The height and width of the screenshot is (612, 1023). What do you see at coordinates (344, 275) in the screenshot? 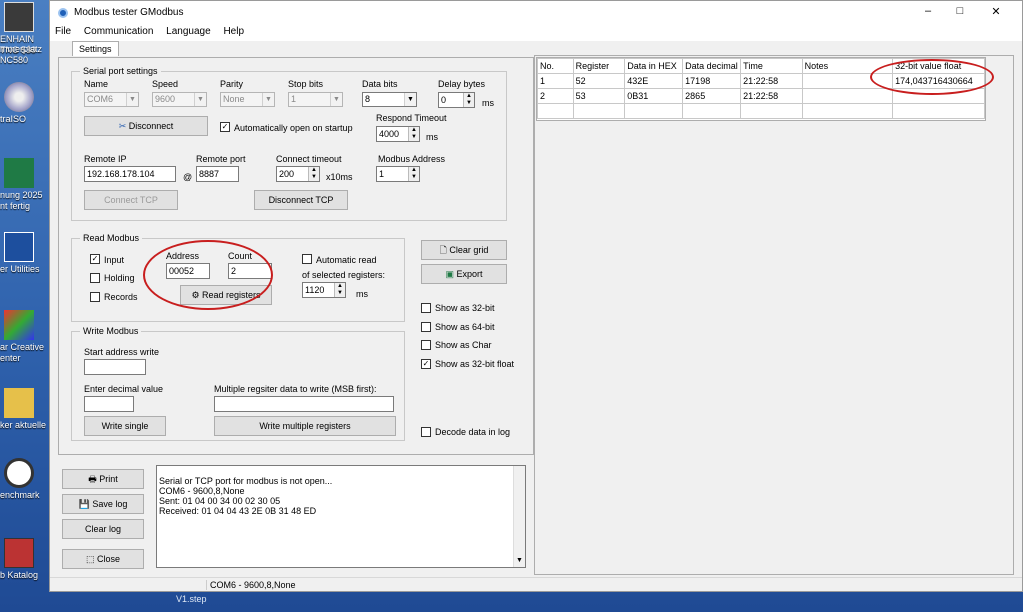
I see `of-selected-label: of selected registers:` at bounding box center [344, 275].